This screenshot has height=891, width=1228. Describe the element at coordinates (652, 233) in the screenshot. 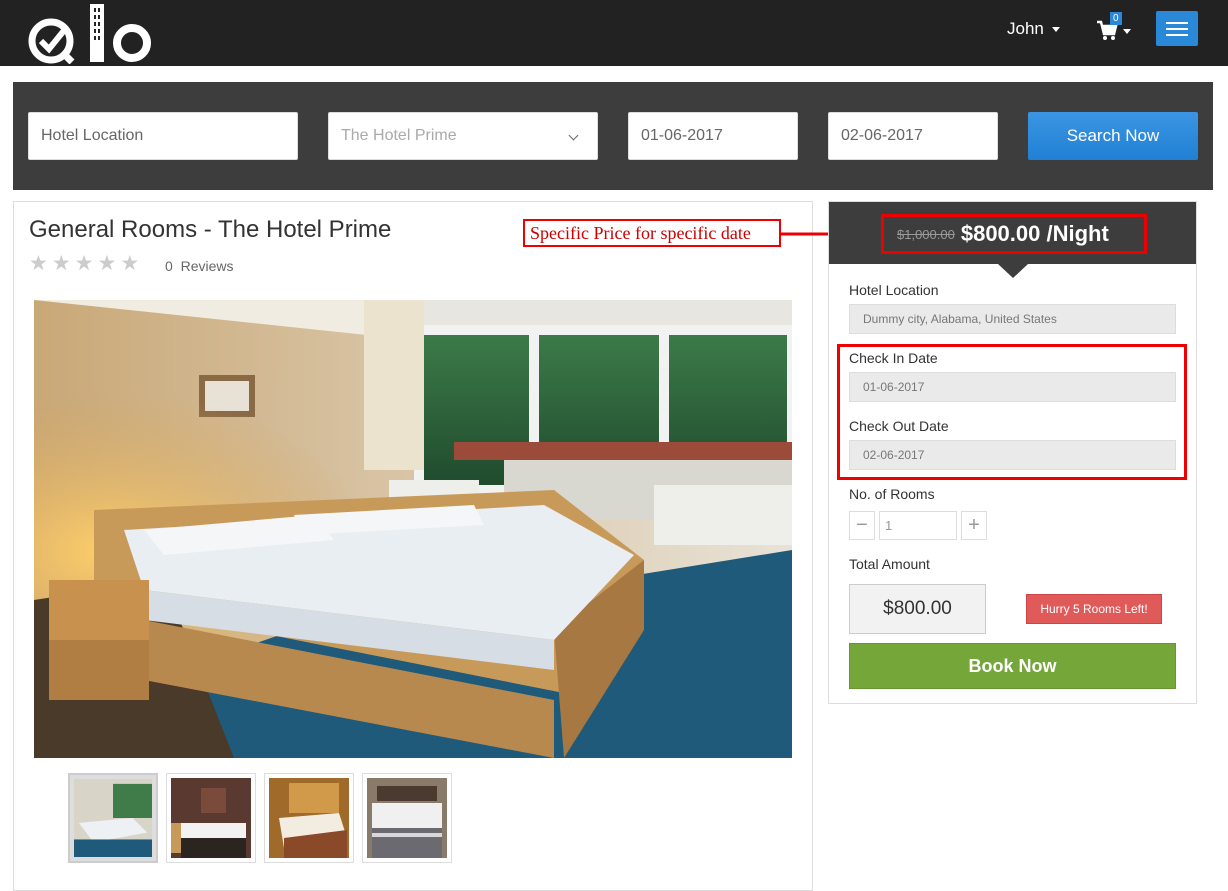

I see `annotation-label: Specific Price for specific date` at that location.